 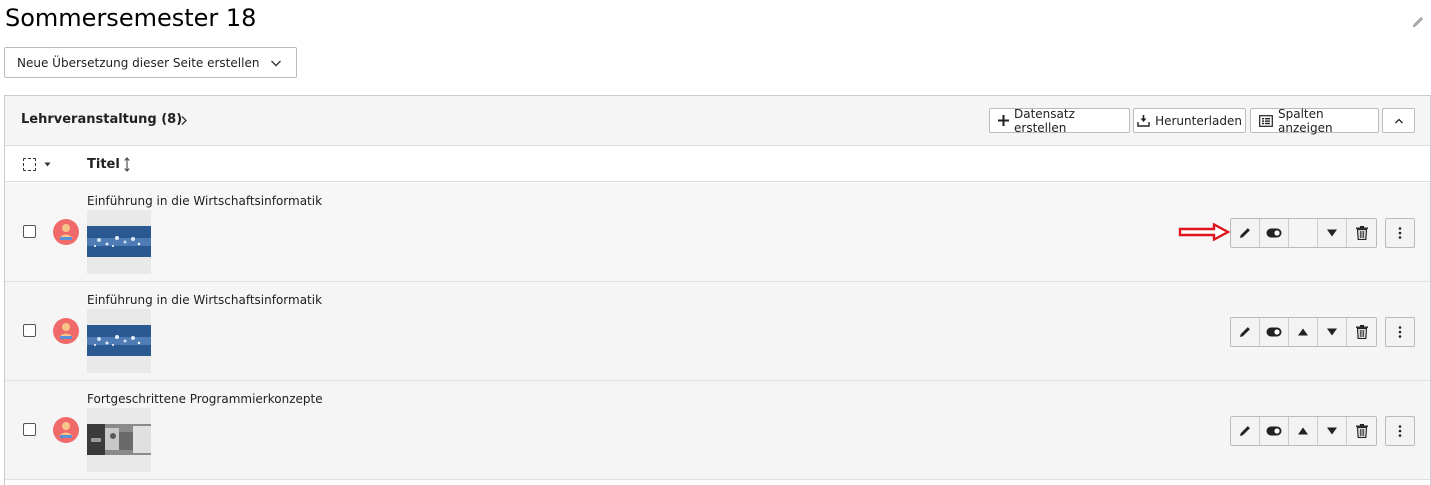 I want to click on column-title-header: Titel, so click(x=103, y=164).